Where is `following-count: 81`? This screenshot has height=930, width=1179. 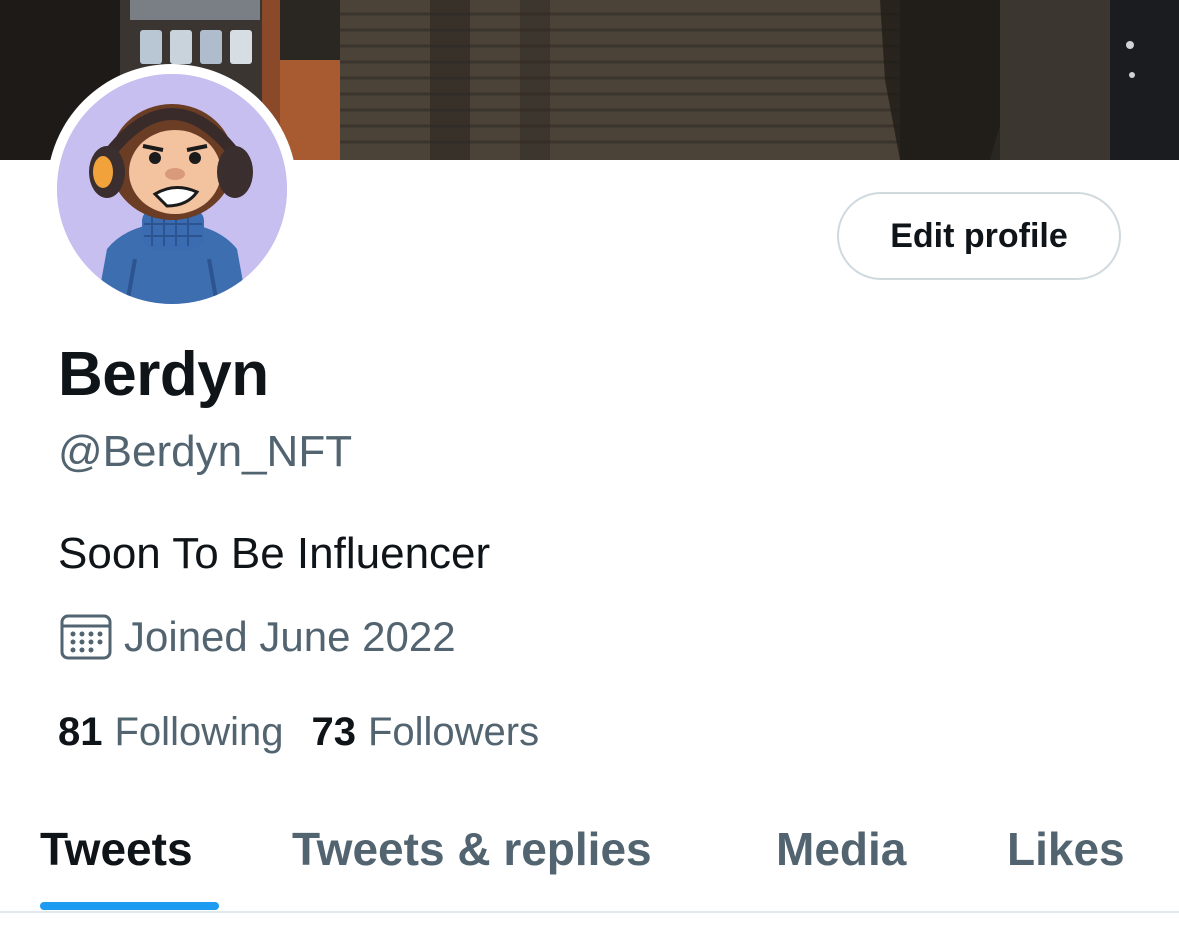 following-count: 81 is located at coordinates (80, 732).